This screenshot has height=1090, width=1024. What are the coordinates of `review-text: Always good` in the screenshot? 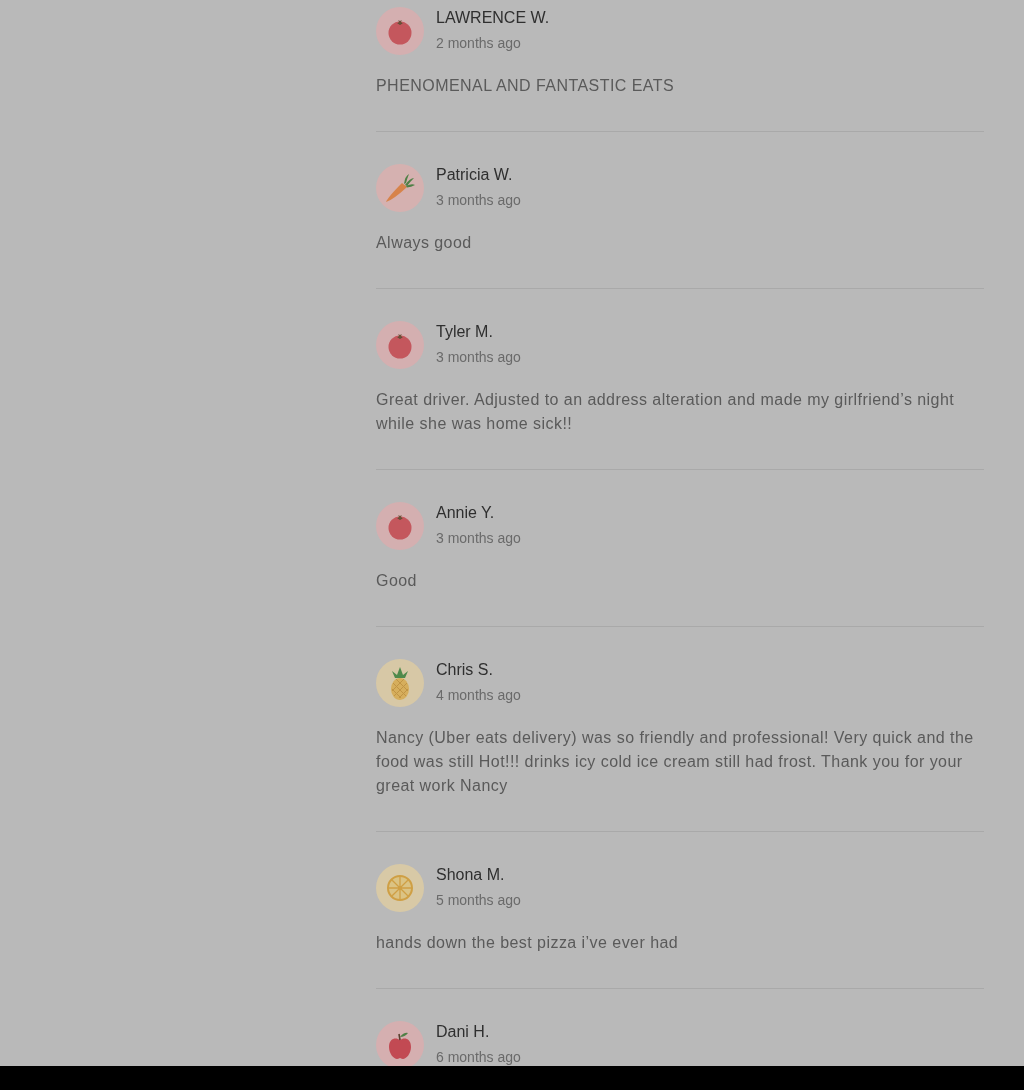 It's located at (424, 243).